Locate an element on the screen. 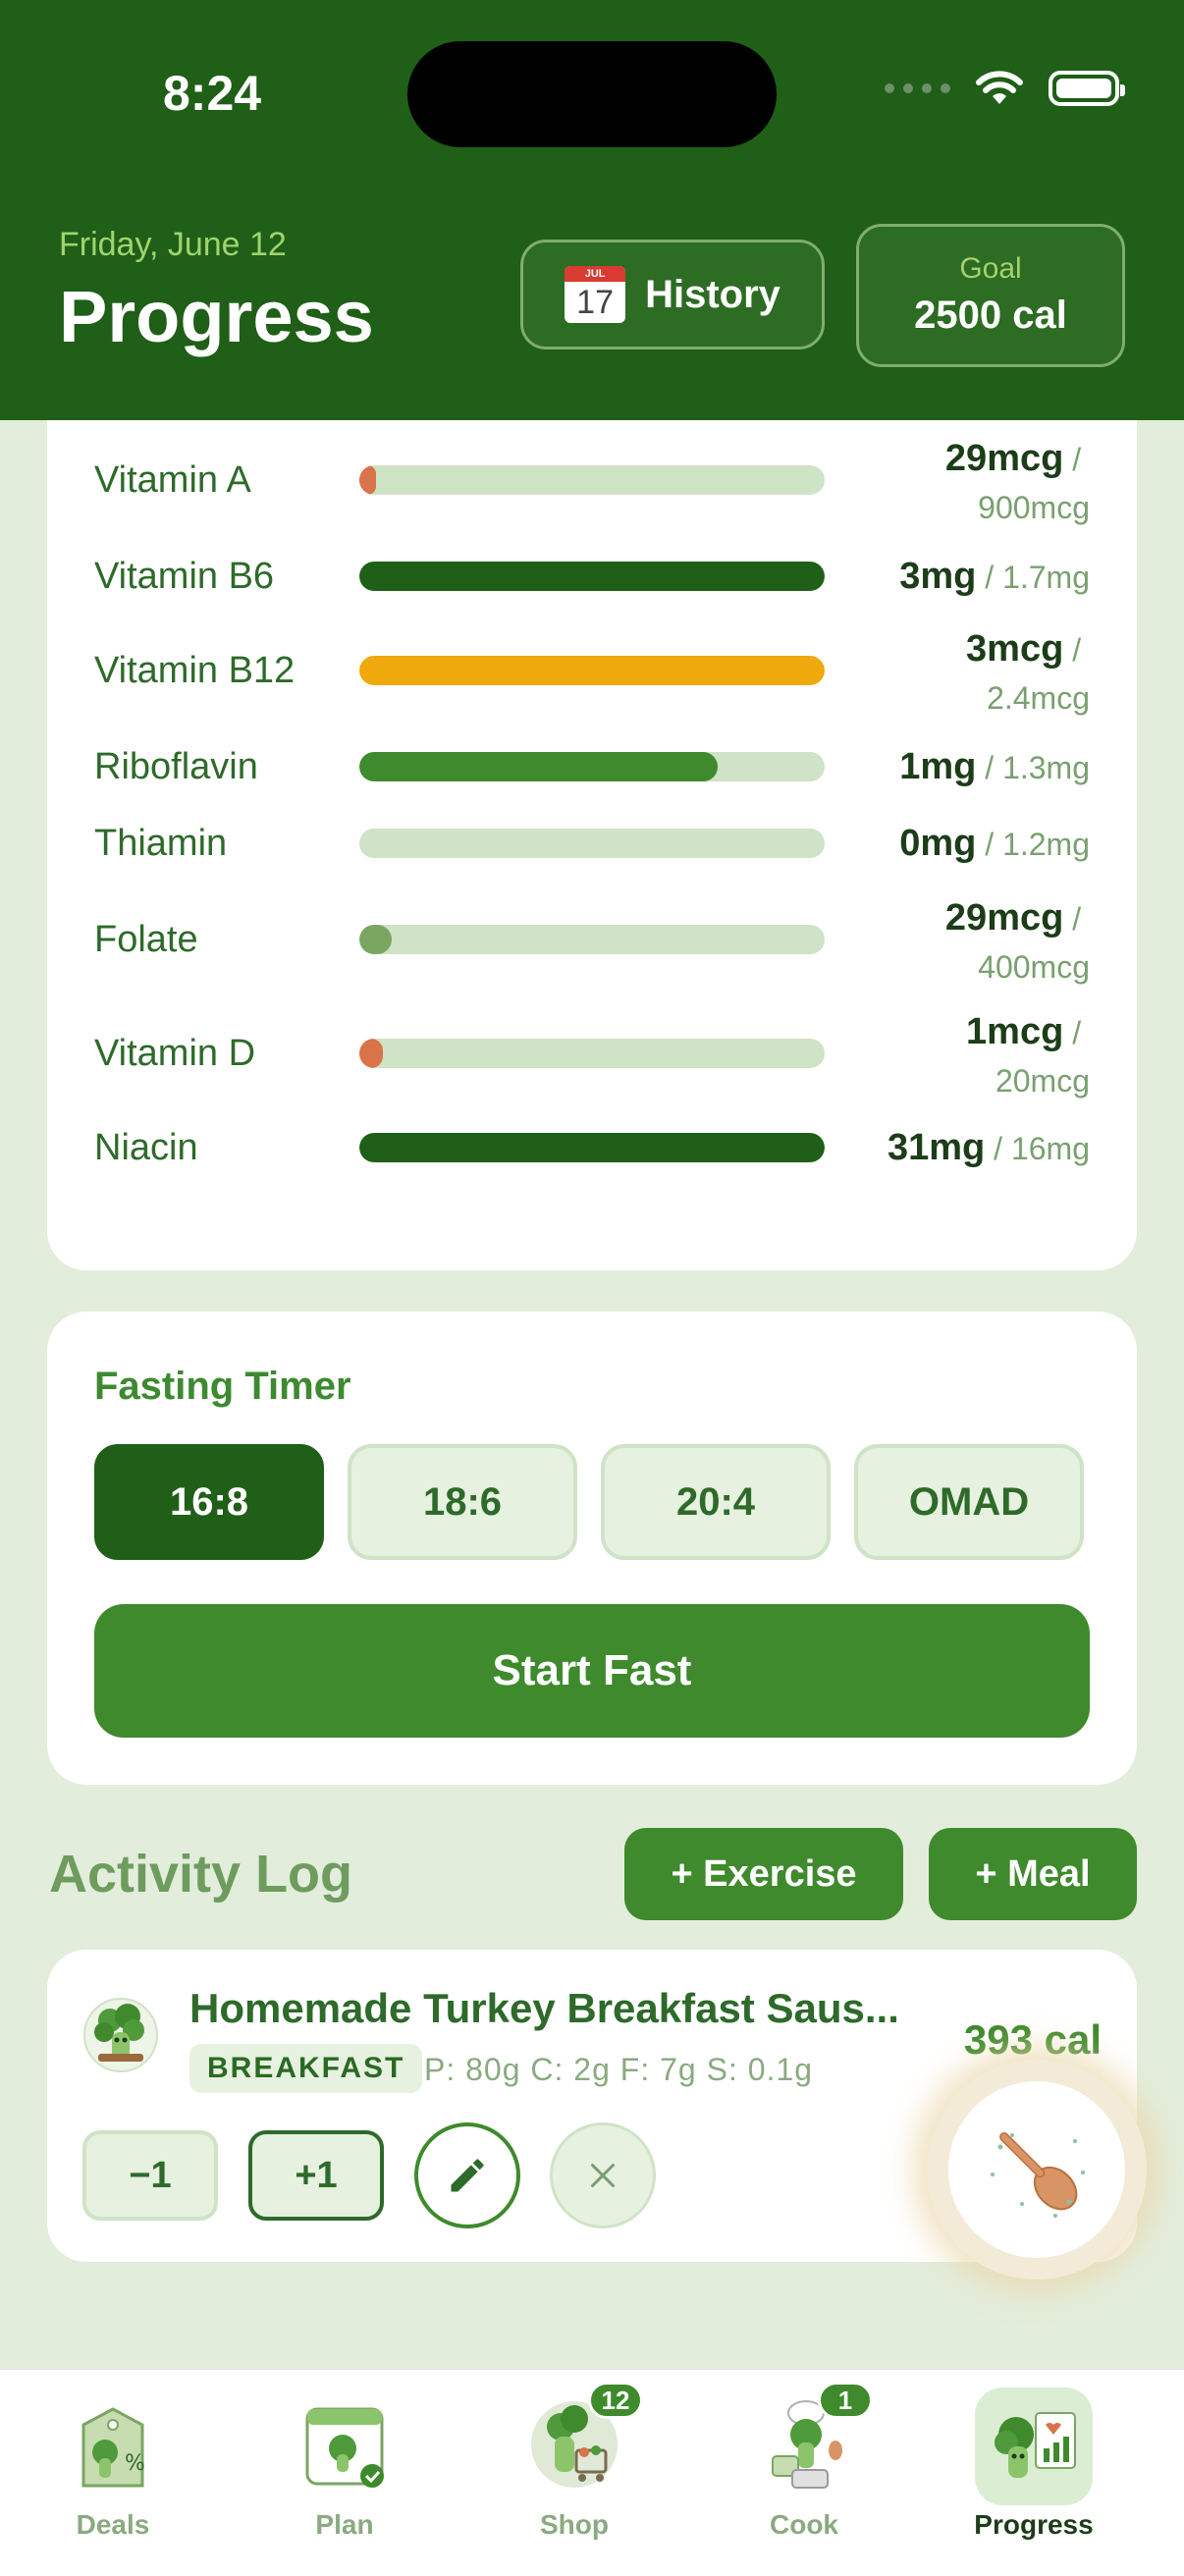 This screenshot has width=1184, height=2576. tab-shop: 12 Shop is located at coordinates (574, 2461).